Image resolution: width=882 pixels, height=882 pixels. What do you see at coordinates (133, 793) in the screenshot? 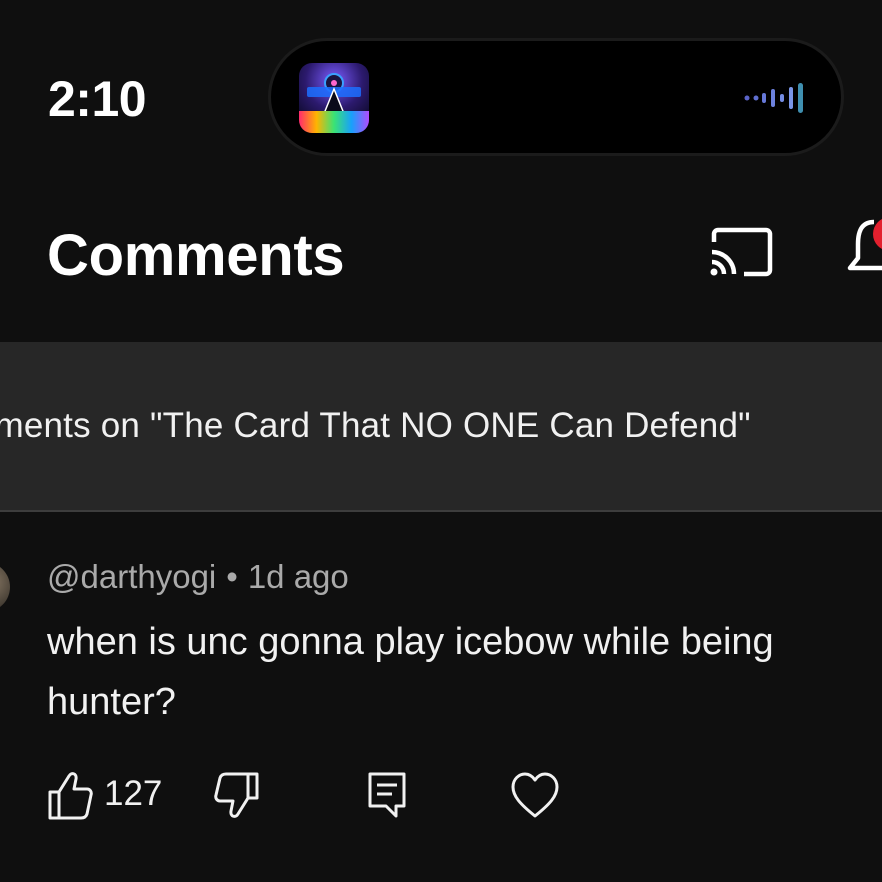
I see `like-count: 127` at bounding box center [133, 793].